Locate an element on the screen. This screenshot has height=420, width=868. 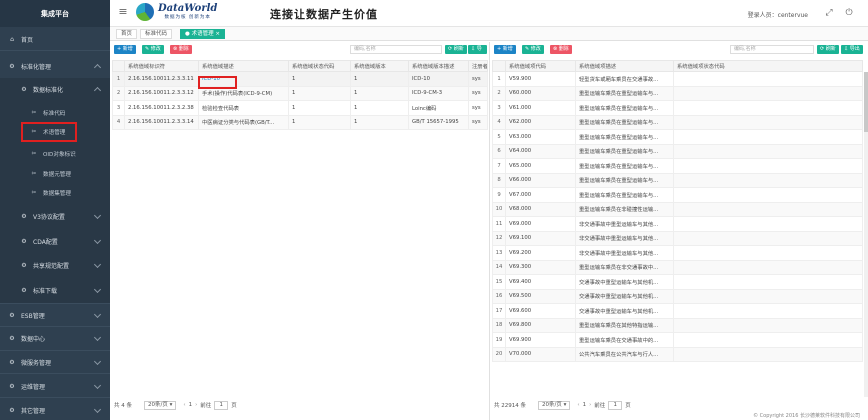
column-header: 系统值域描述 is located at coordinates (243, 66).